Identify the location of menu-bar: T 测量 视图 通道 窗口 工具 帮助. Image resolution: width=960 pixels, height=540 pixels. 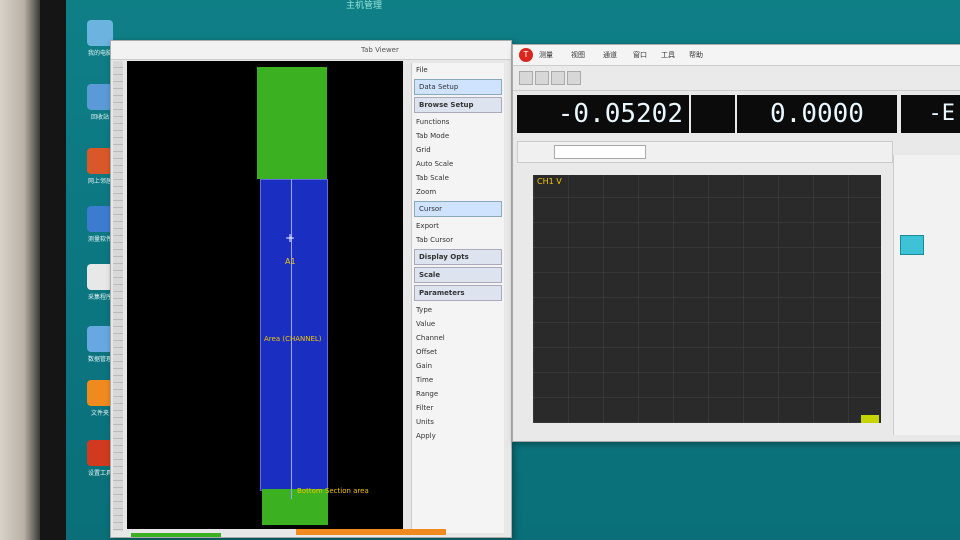
(736, 55).